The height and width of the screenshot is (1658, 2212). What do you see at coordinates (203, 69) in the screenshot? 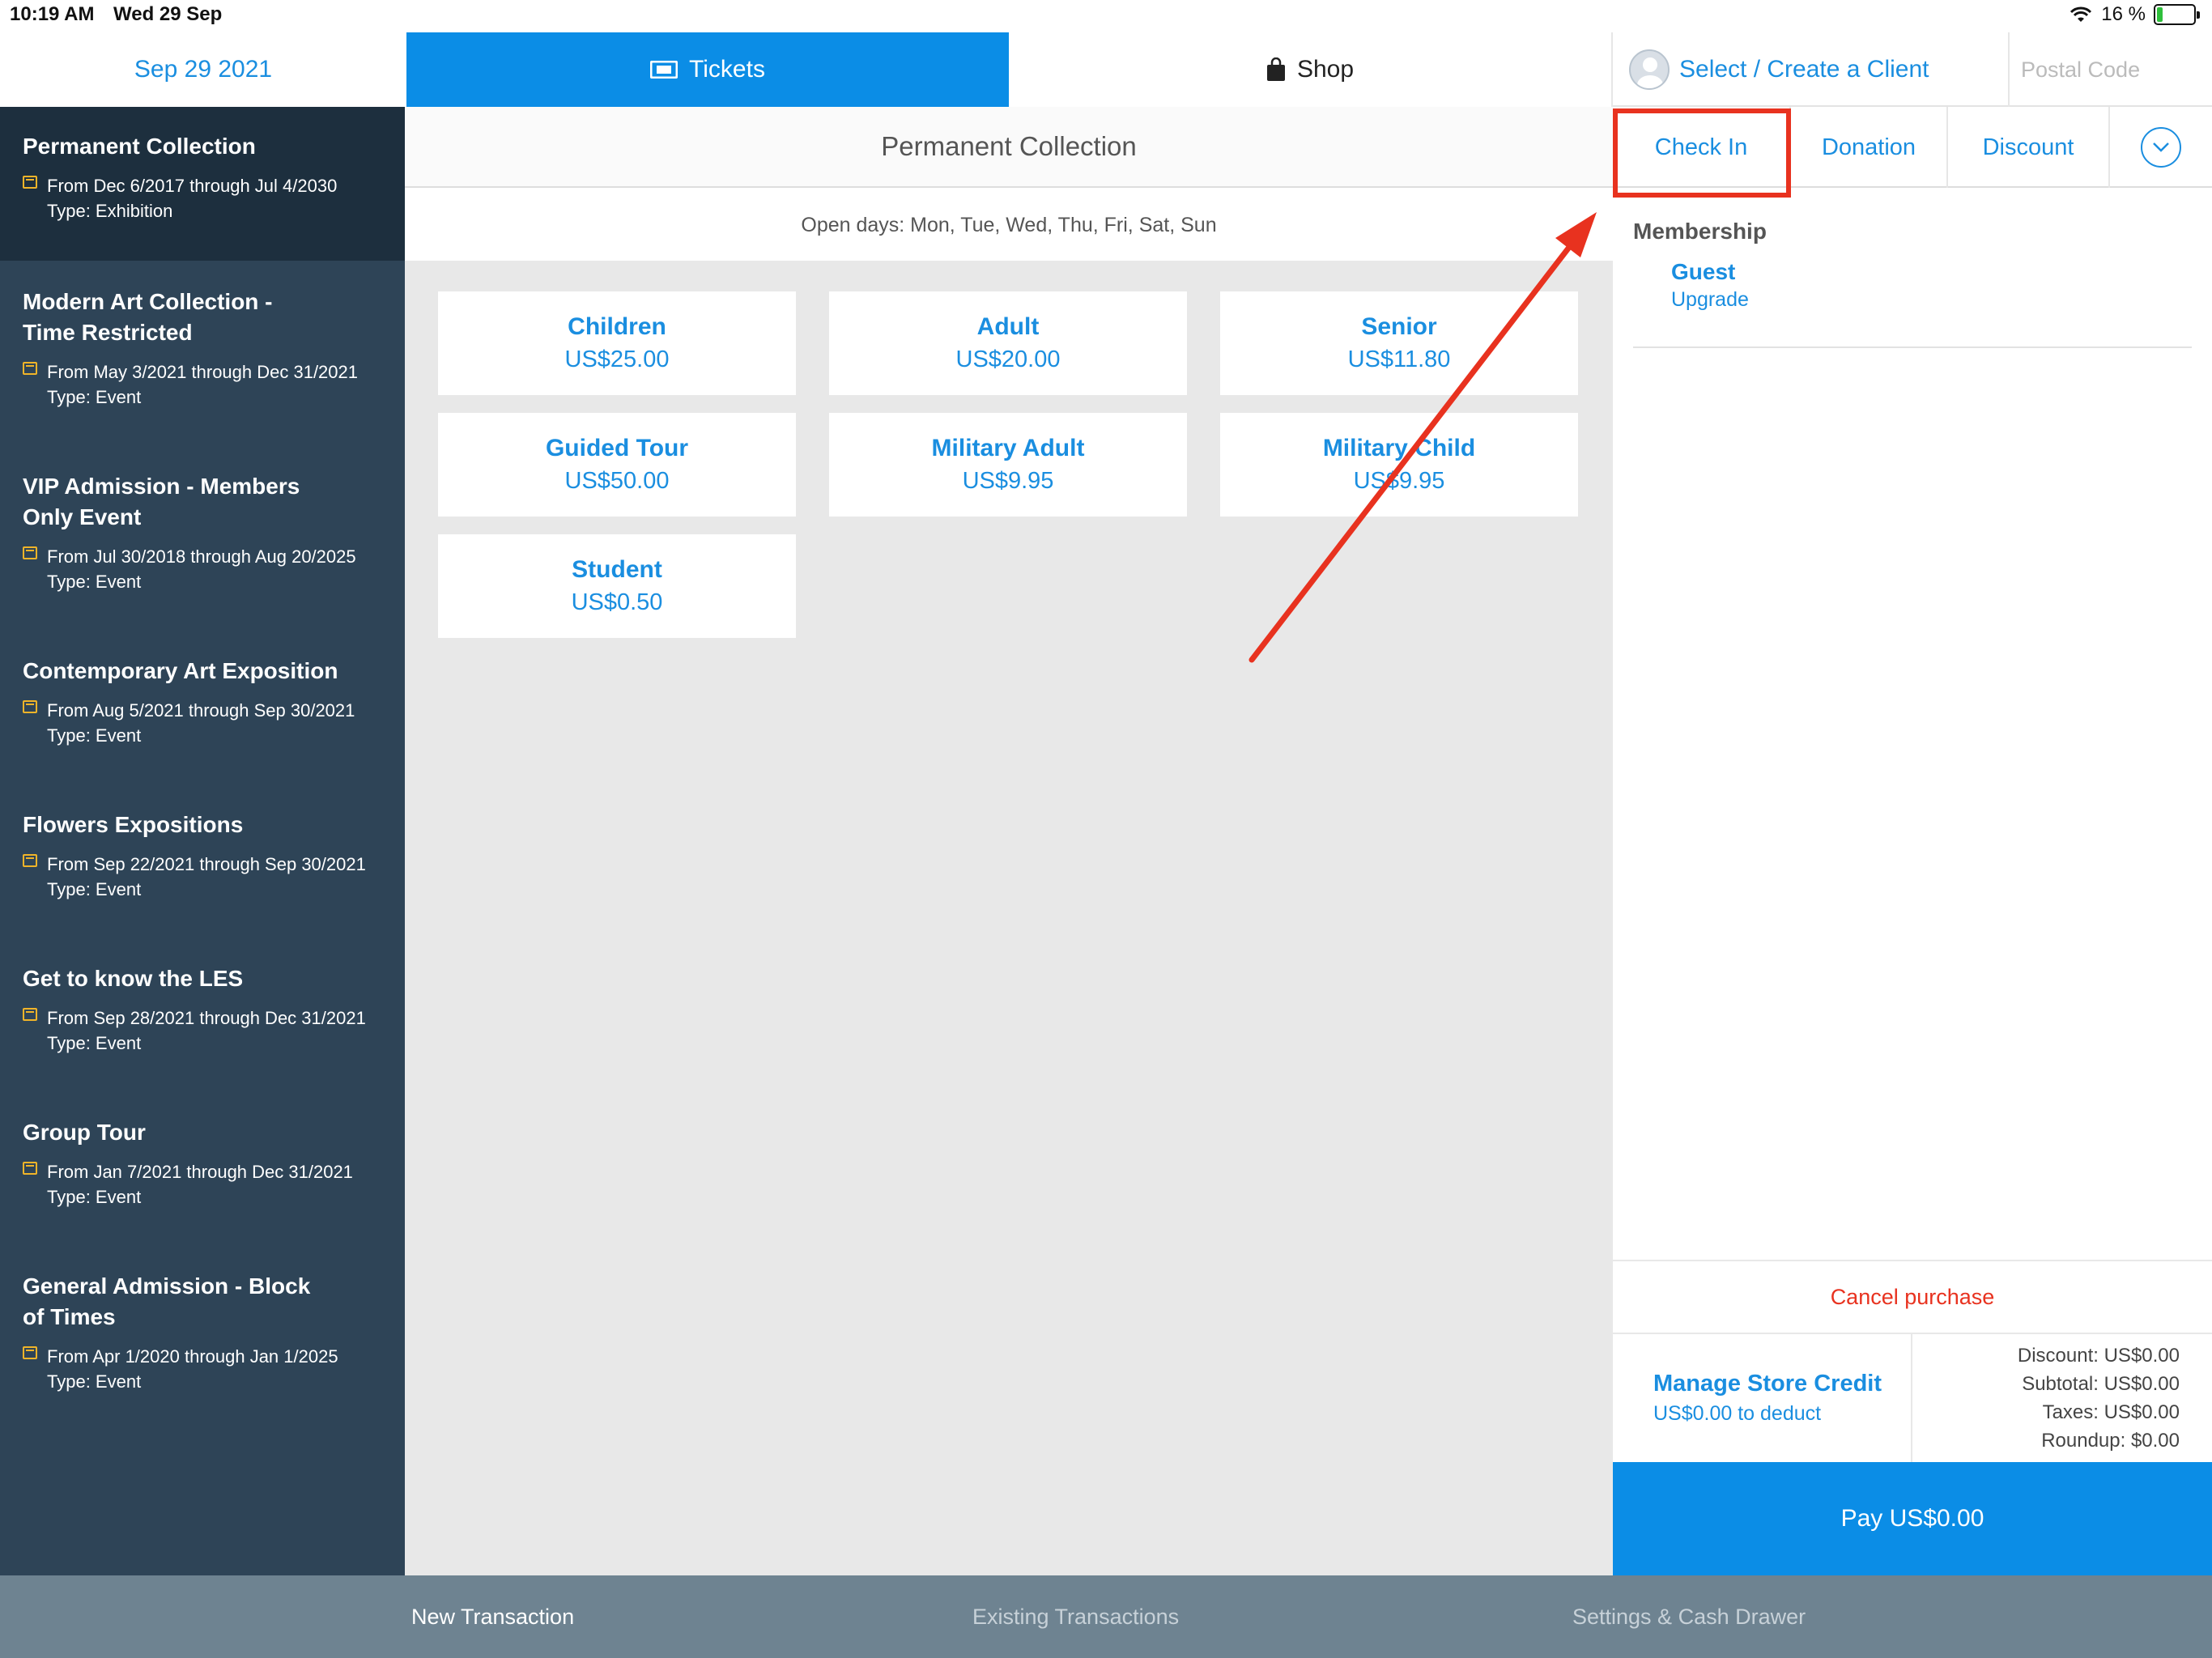
I see `date-tab: Sep 29 2021` at bounding box center [203, 69].